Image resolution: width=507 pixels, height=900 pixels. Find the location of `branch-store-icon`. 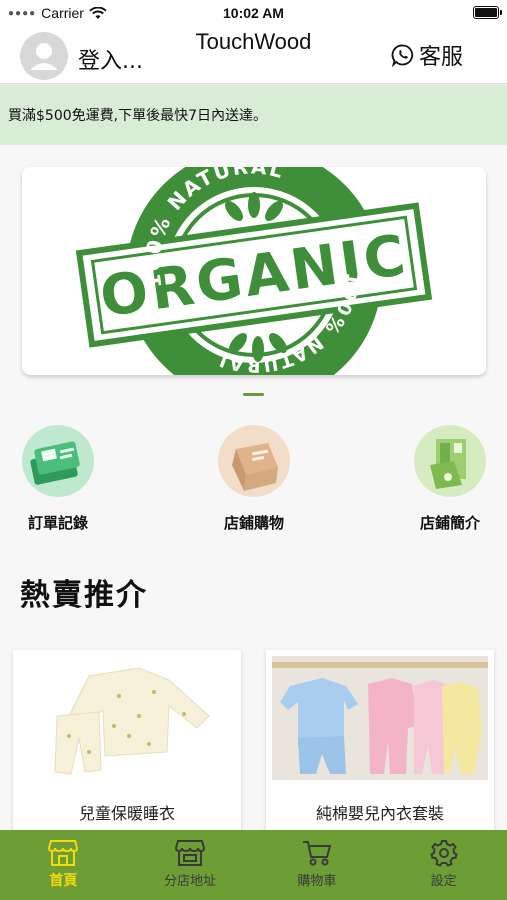

branch-store-icon is located at coordinates (190, 853).